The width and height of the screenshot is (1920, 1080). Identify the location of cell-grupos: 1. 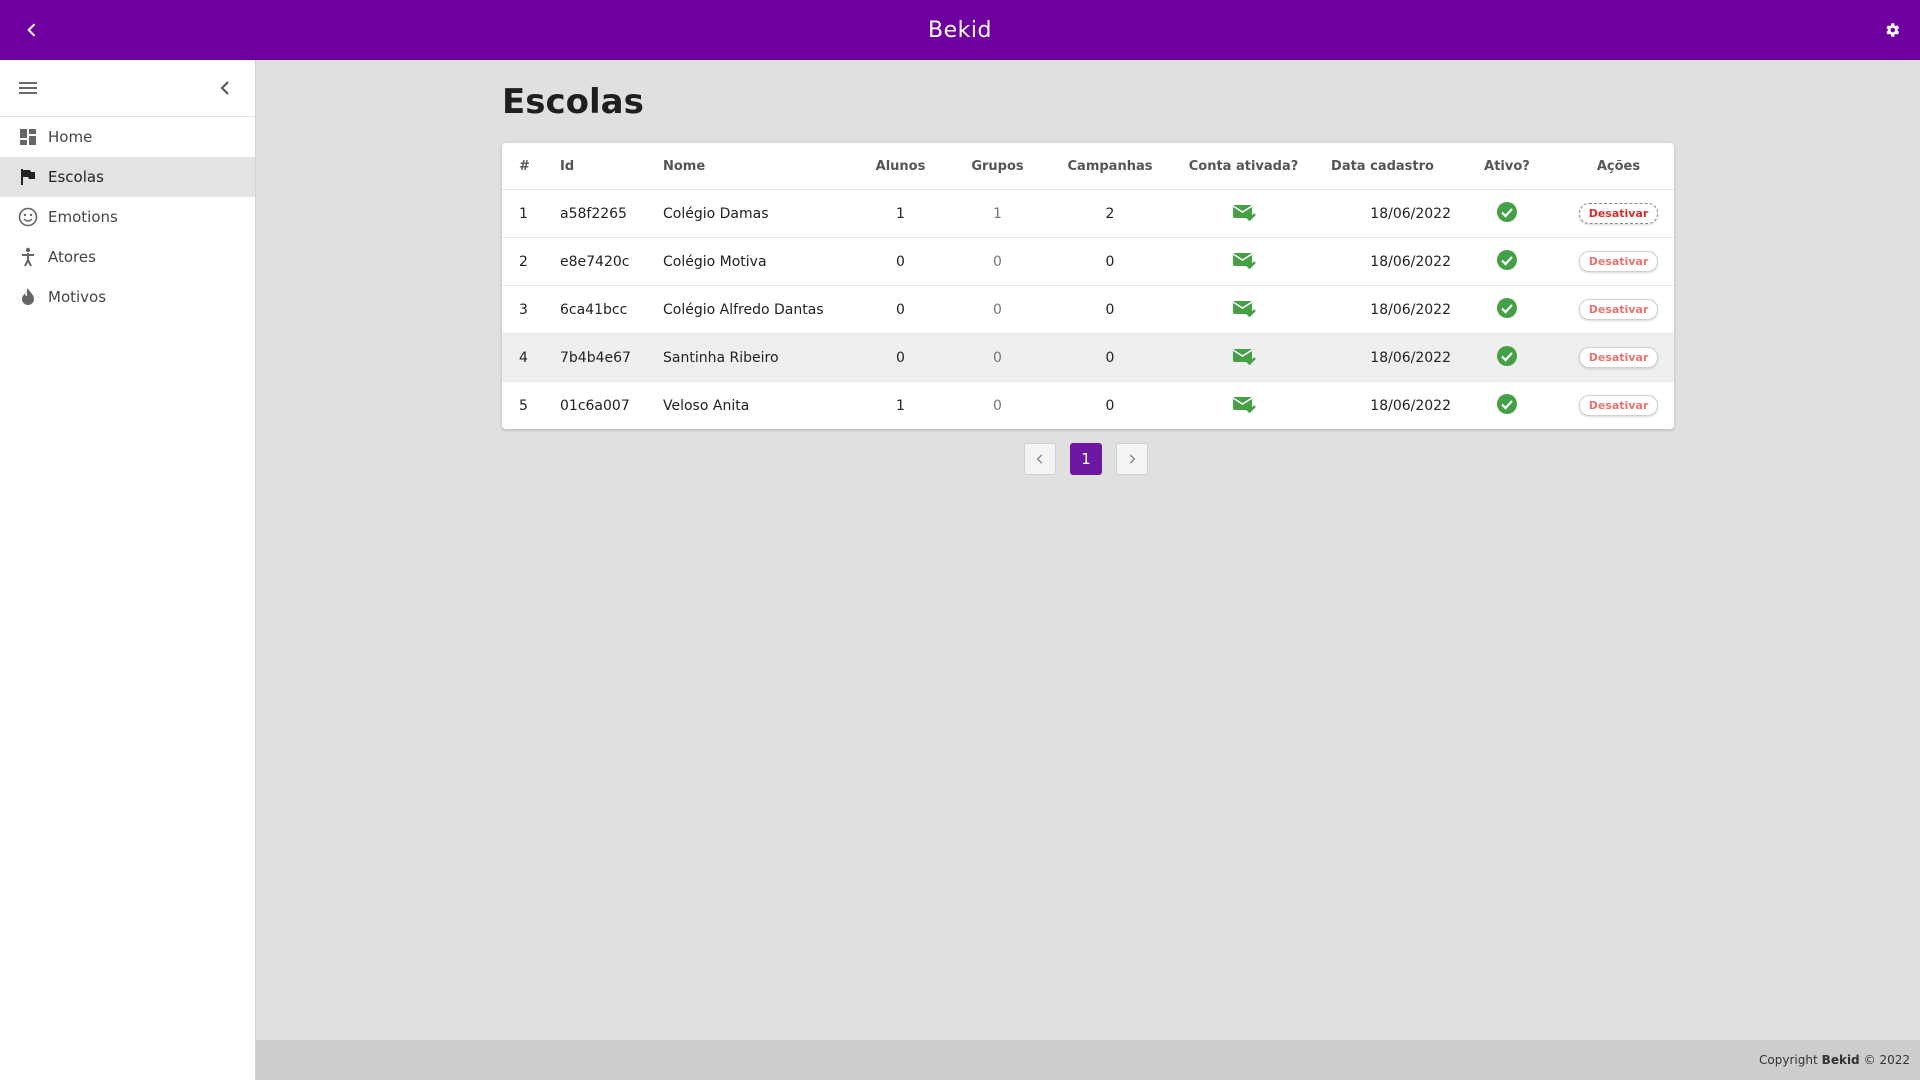
(997, 213).